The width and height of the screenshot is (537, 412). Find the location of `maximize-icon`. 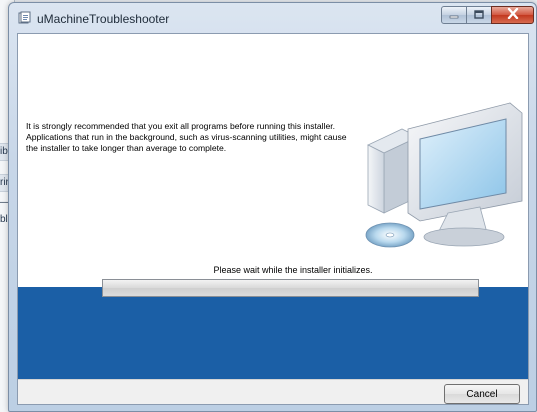

maximize-icon is located at coordinates (479, 15).